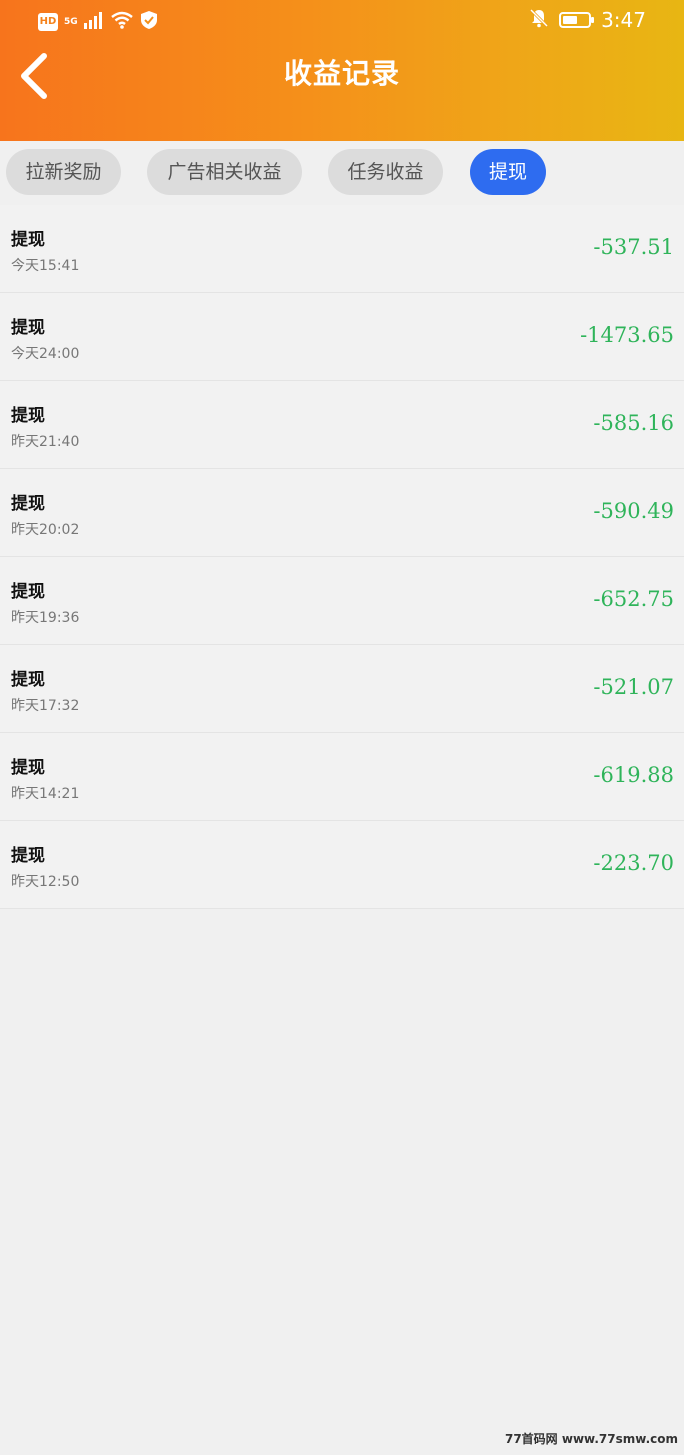 The height and width of the screenshot is (1455, 684). I want to click on tab-new-user-reward: 拉新奖励, so click(63, 172).